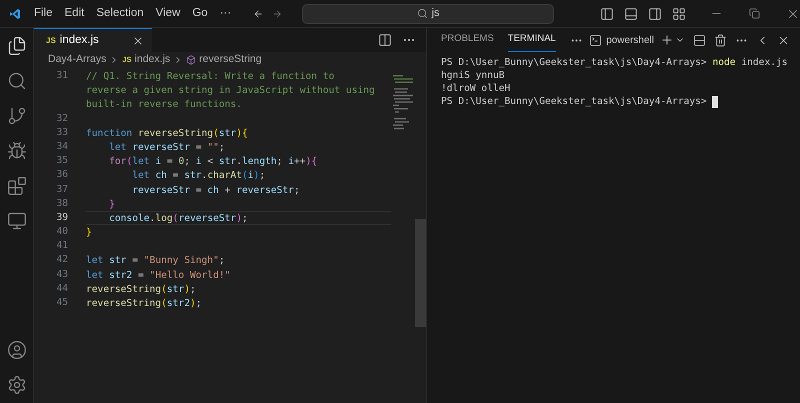  What do you see at coordinates (607, 13) in the screenshot?
I see `sidebar-toggle-icon` at bounding box center [607, 13].